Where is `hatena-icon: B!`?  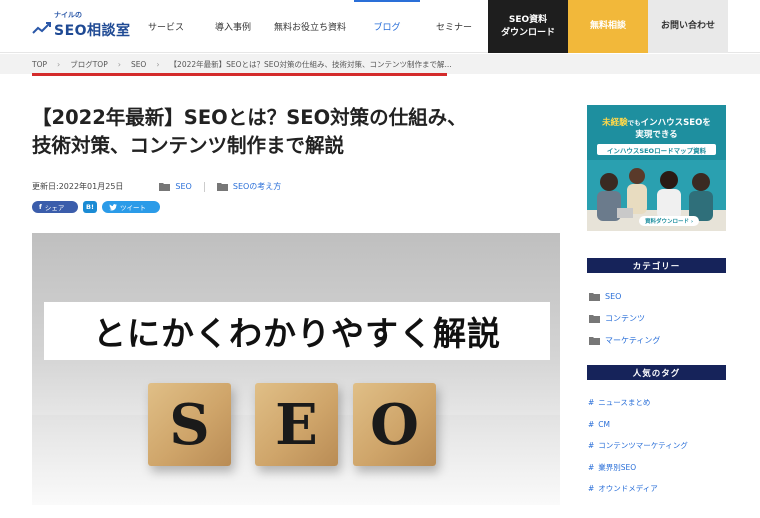
hatena-icon: B! is located at coordinates (90, 207).